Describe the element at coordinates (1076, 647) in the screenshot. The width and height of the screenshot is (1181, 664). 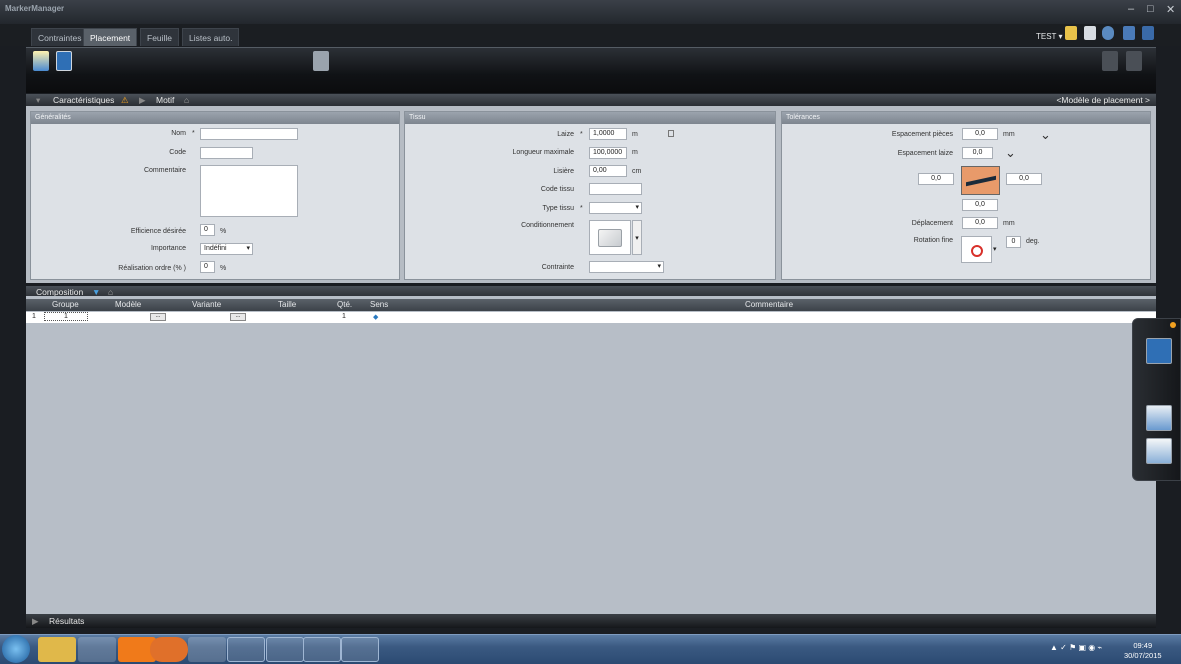
I see `tray-icons: ▲ ✓ ⚑ ▣ ◉ ⌁` at that location.